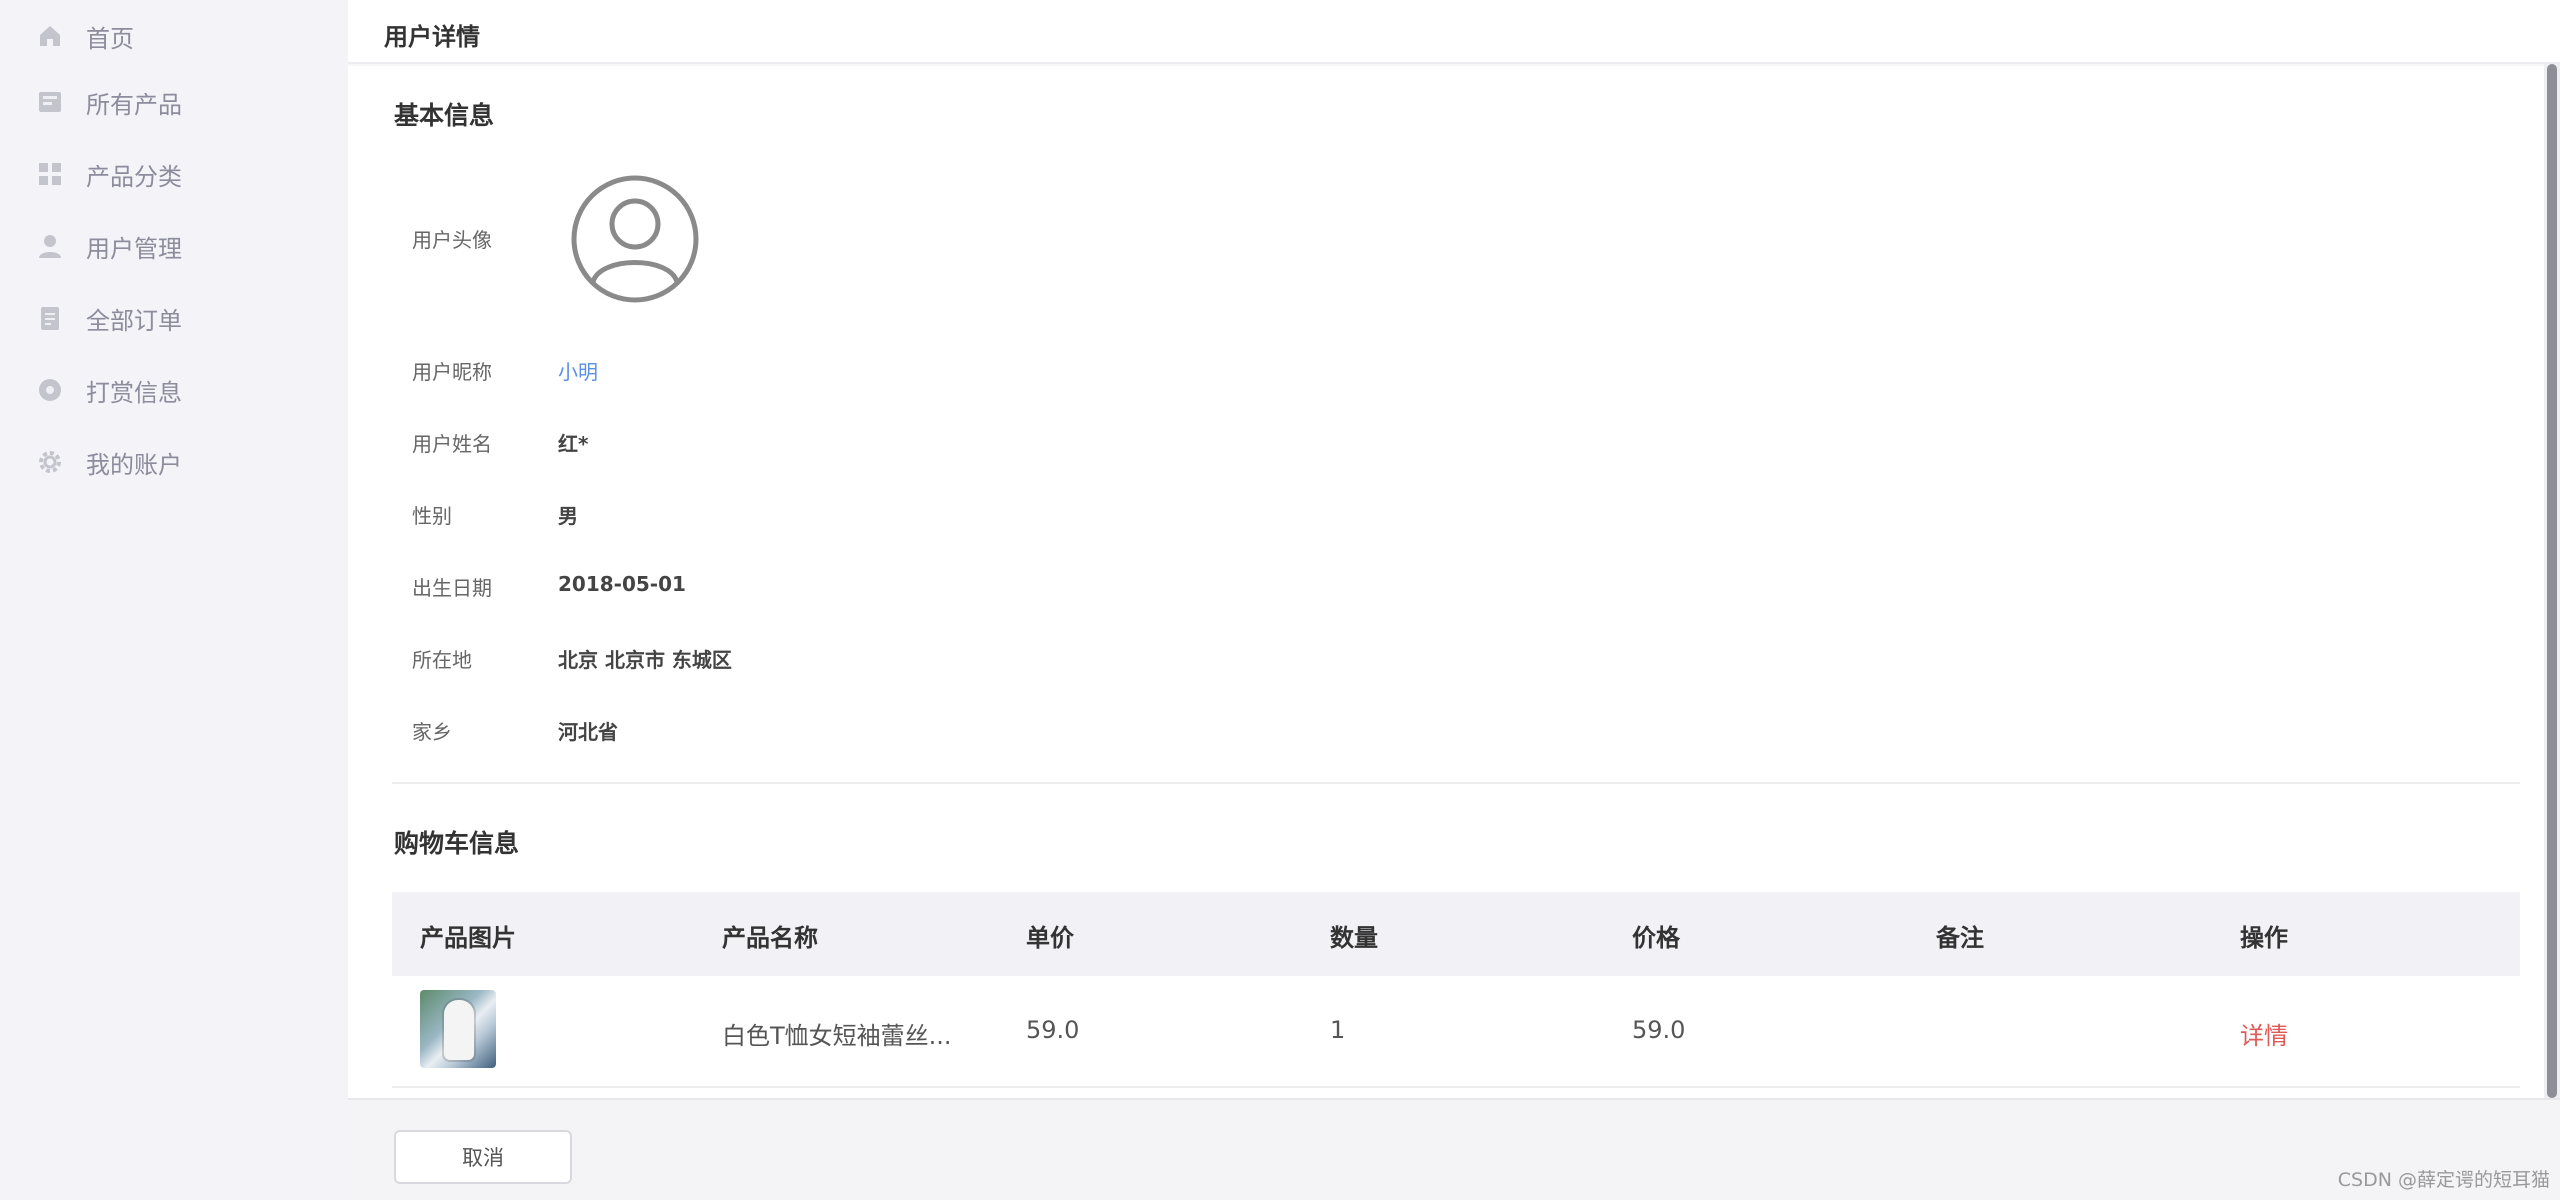 The width and height of the screenshot is (2560, 1200). I want to click on reward-icon, so click(50, 390).